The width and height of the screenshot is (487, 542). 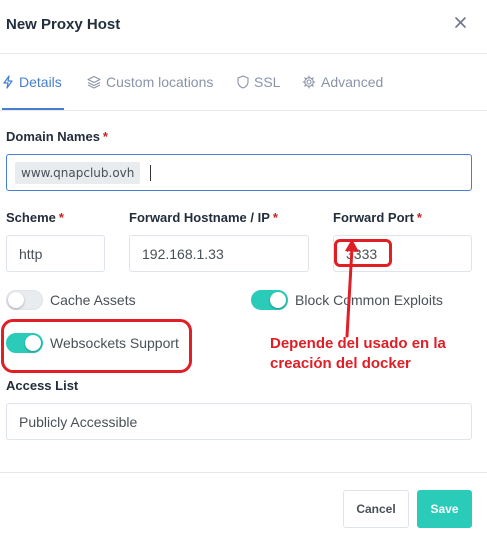 What do you see at coordinates (55, 253) in the screenshot?
I see `scheme-input: http` at bounding box center [55, 253].